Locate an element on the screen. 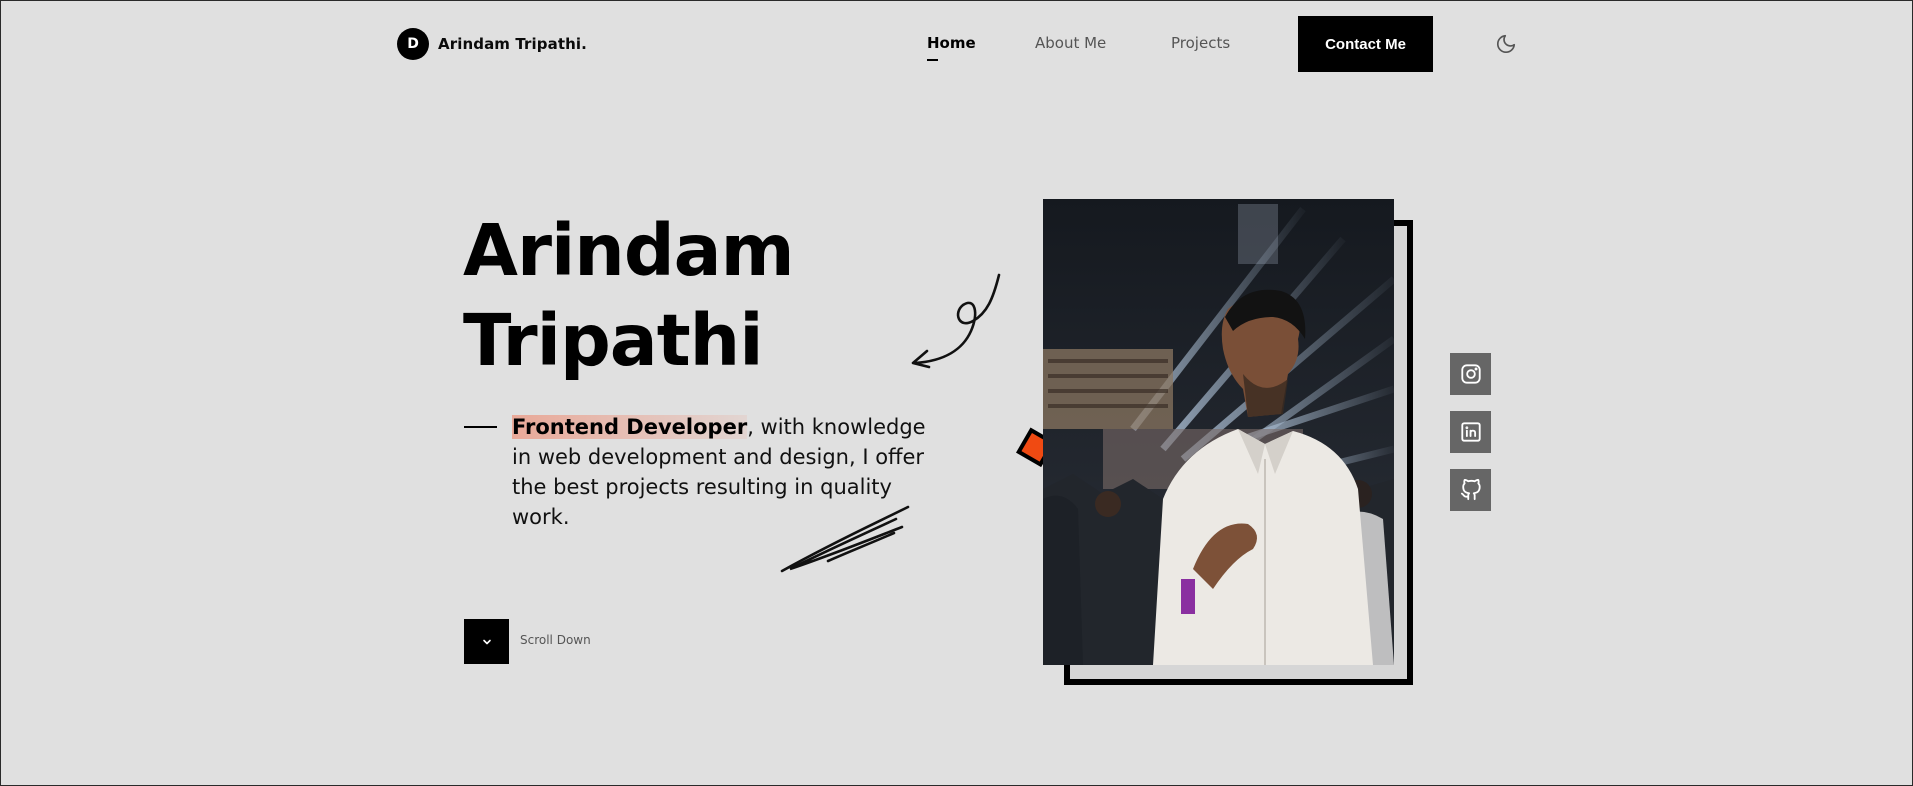 The width and height of the screenshot is (1913, 786). instagram-link is located at coordinates (1470, 374).